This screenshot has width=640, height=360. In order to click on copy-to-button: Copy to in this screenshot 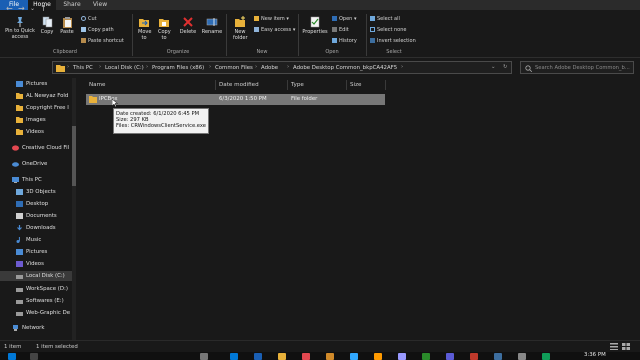, I will do `click(164, 28)`.